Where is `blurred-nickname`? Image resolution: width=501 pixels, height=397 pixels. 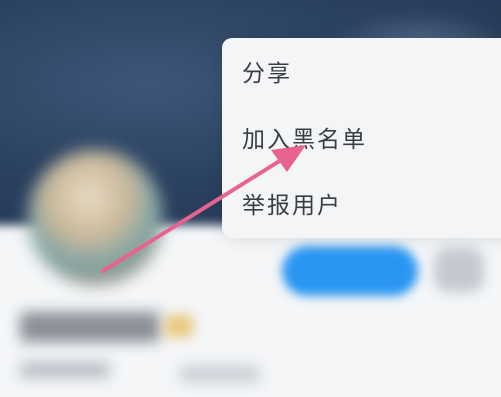 blurred-nickname is located at coordinates (90, 327).